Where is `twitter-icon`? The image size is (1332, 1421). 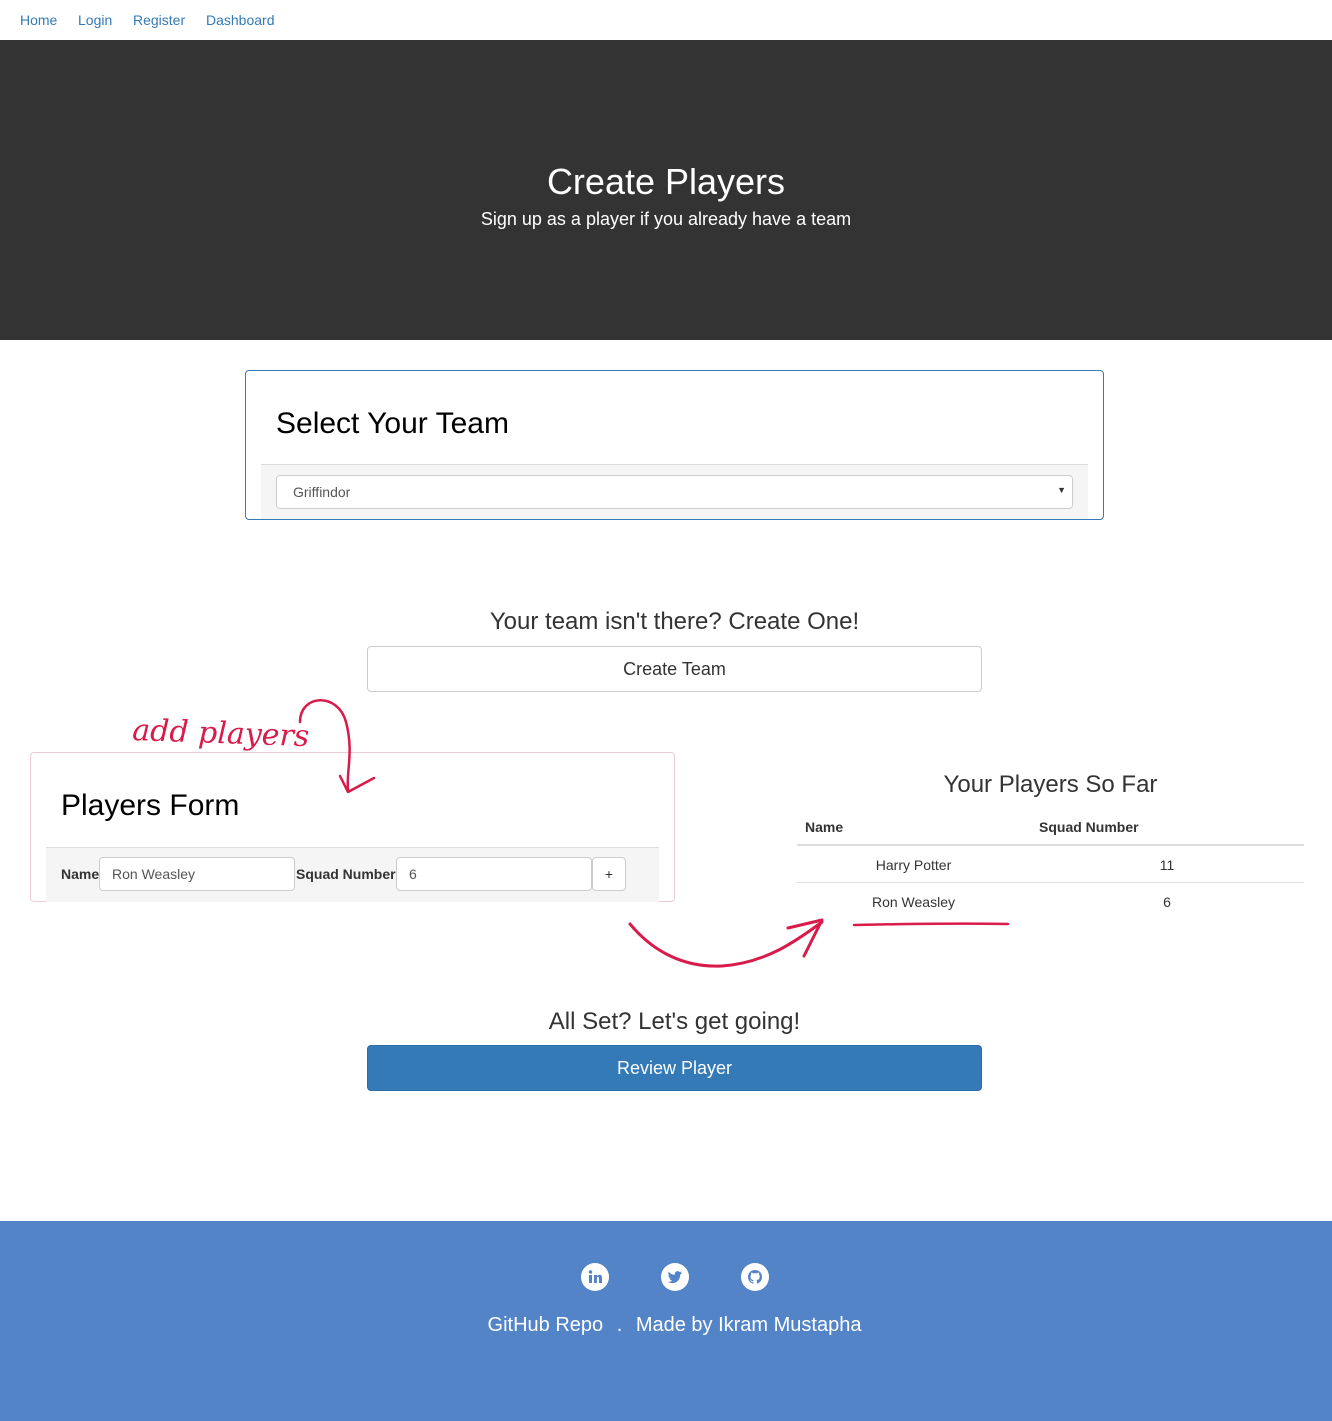
twitter-icon is located at coordinates (675, 1277).